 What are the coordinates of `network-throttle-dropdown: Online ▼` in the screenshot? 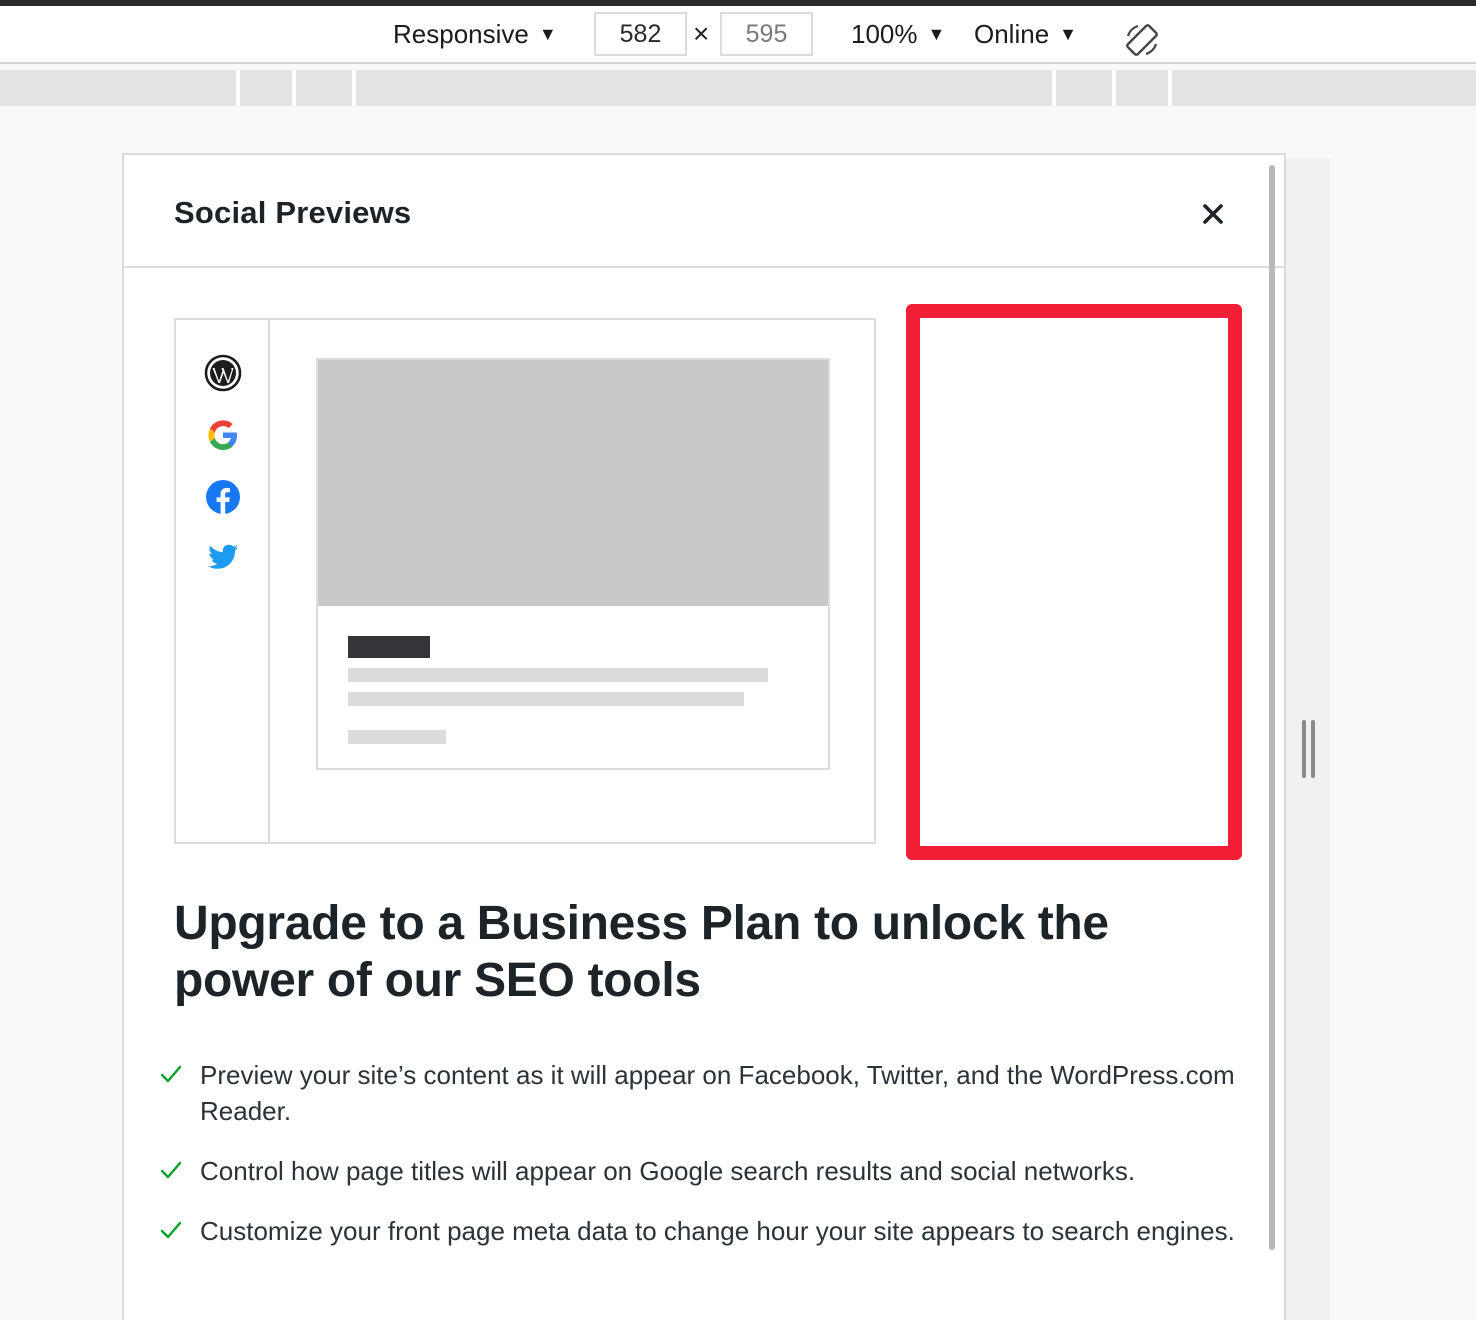 It's located at (1025, 34).